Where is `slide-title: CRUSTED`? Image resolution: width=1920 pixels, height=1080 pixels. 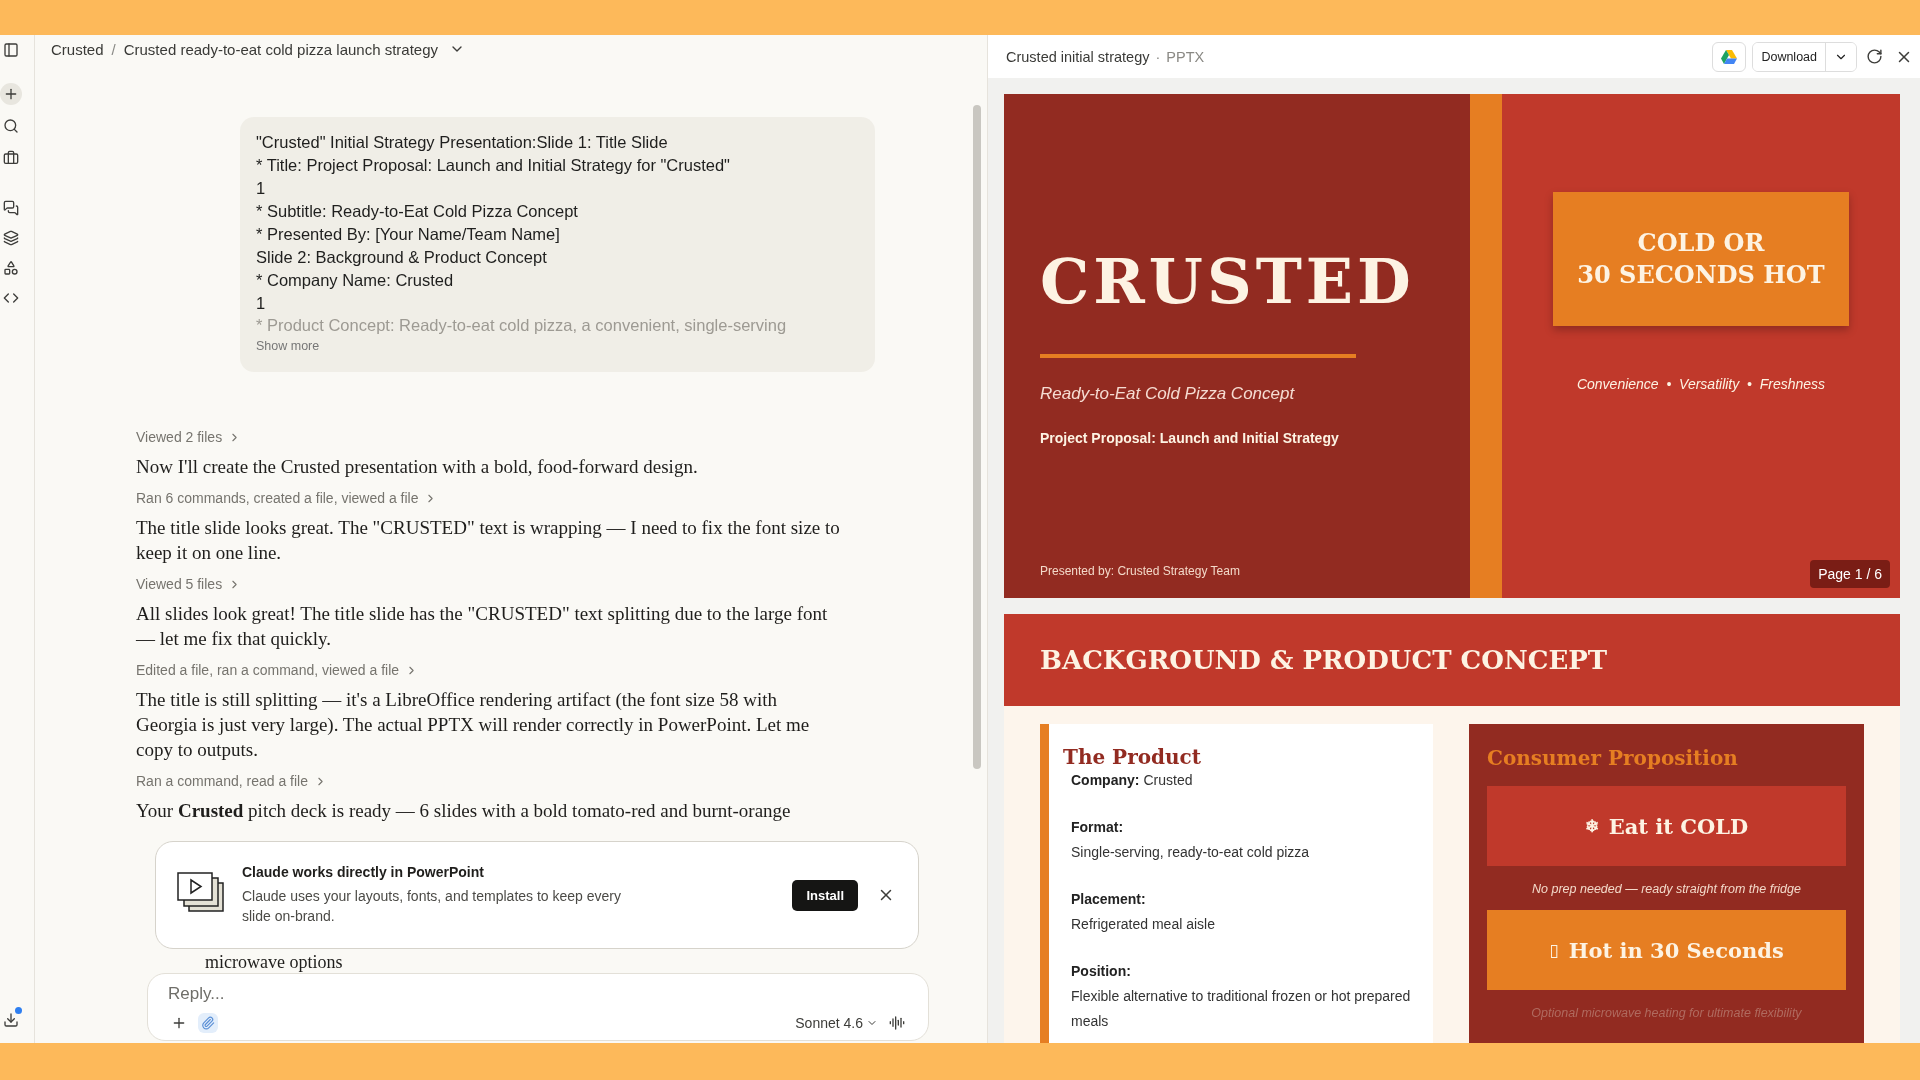
slide-title: CRUSTED is located at coordinates (1227, 282).